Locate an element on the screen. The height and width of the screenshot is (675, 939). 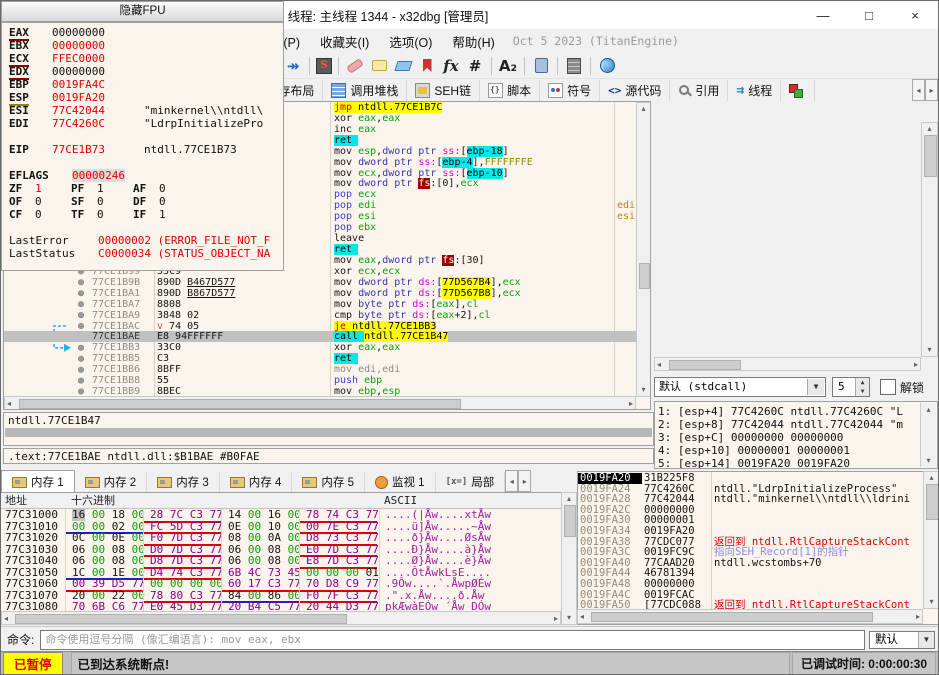
stack-address: 0019FA48 is located at coordinates (605, 584).